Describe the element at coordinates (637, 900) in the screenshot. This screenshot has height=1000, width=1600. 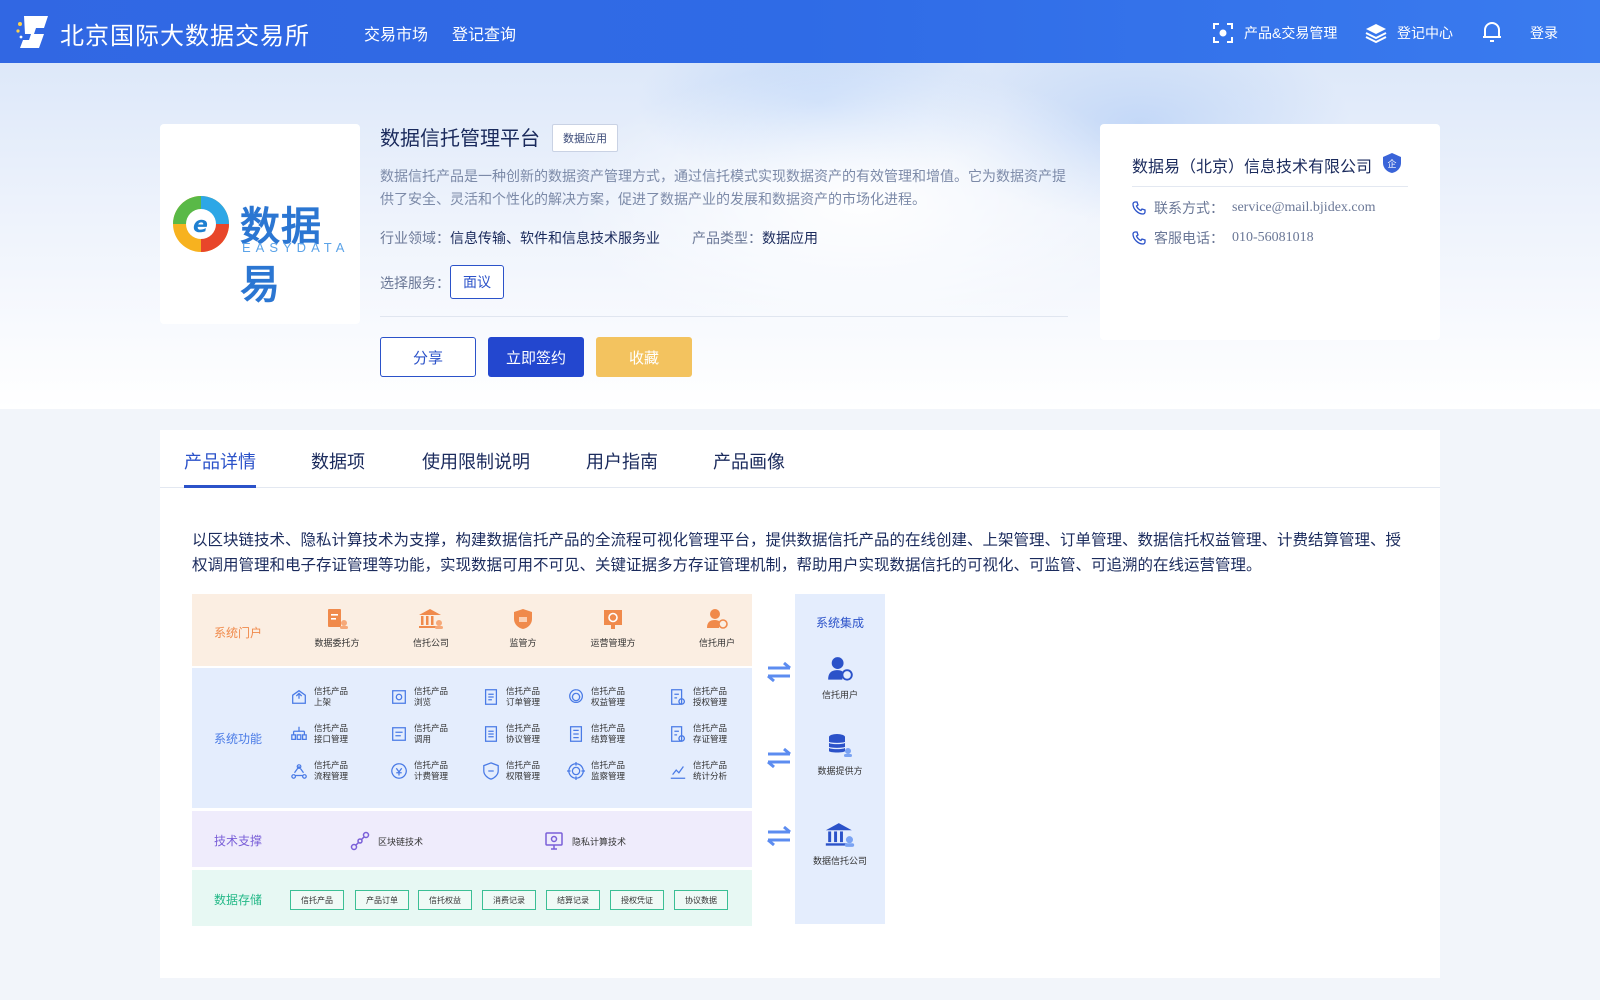
I see `storage-chip: 授权凭证` at that location.